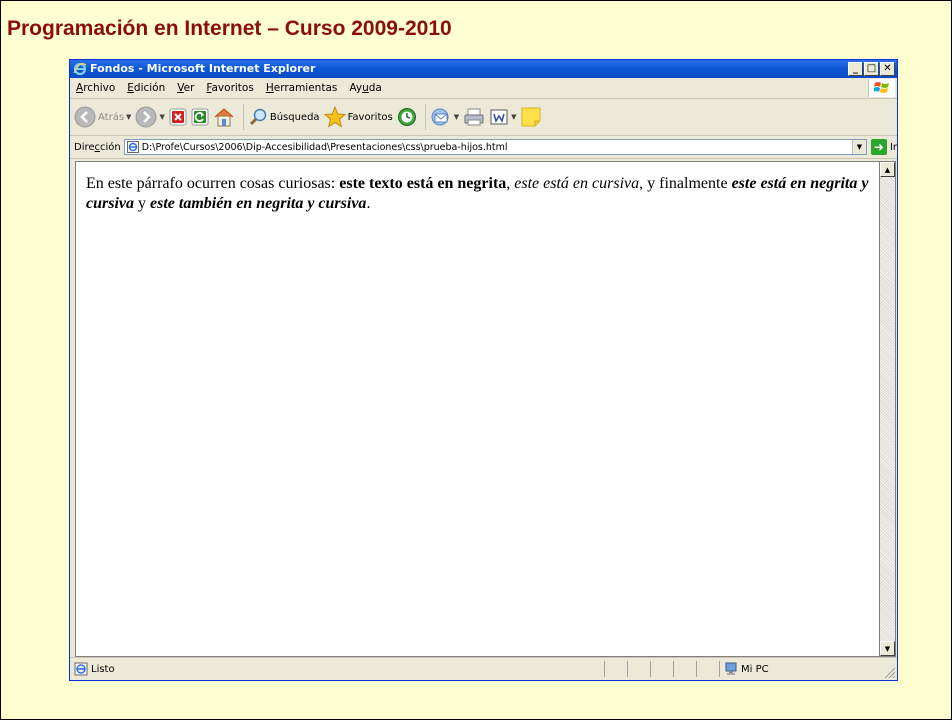 The height and width of the screenshot is (720, 952). I want to click on note-button, so click(531, 117).